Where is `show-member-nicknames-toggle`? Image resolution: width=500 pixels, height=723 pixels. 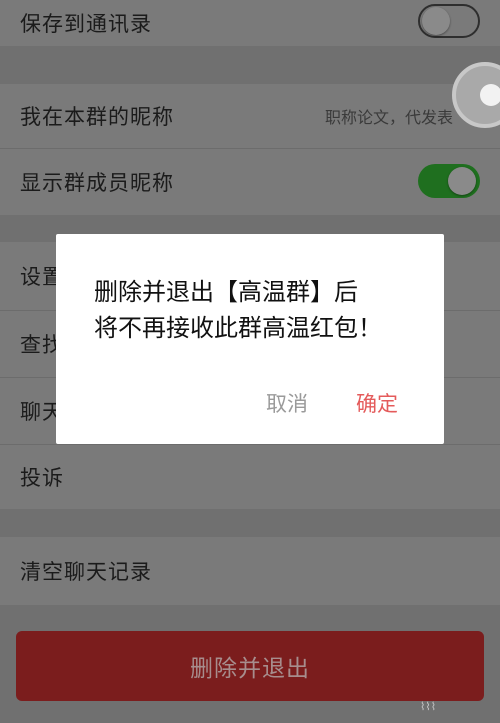
show-member-nicknames-toggle is located at coordinates (449, 181).